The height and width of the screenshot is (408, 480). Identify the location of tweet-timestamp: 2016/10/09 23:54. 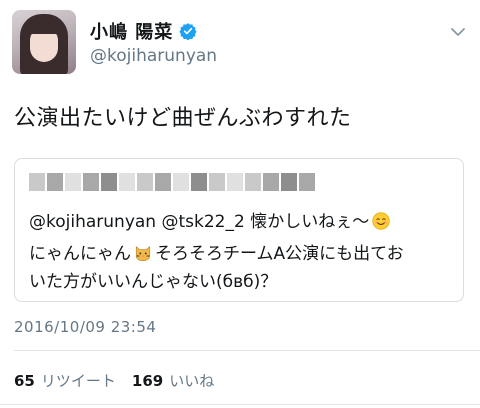
(85, 327).